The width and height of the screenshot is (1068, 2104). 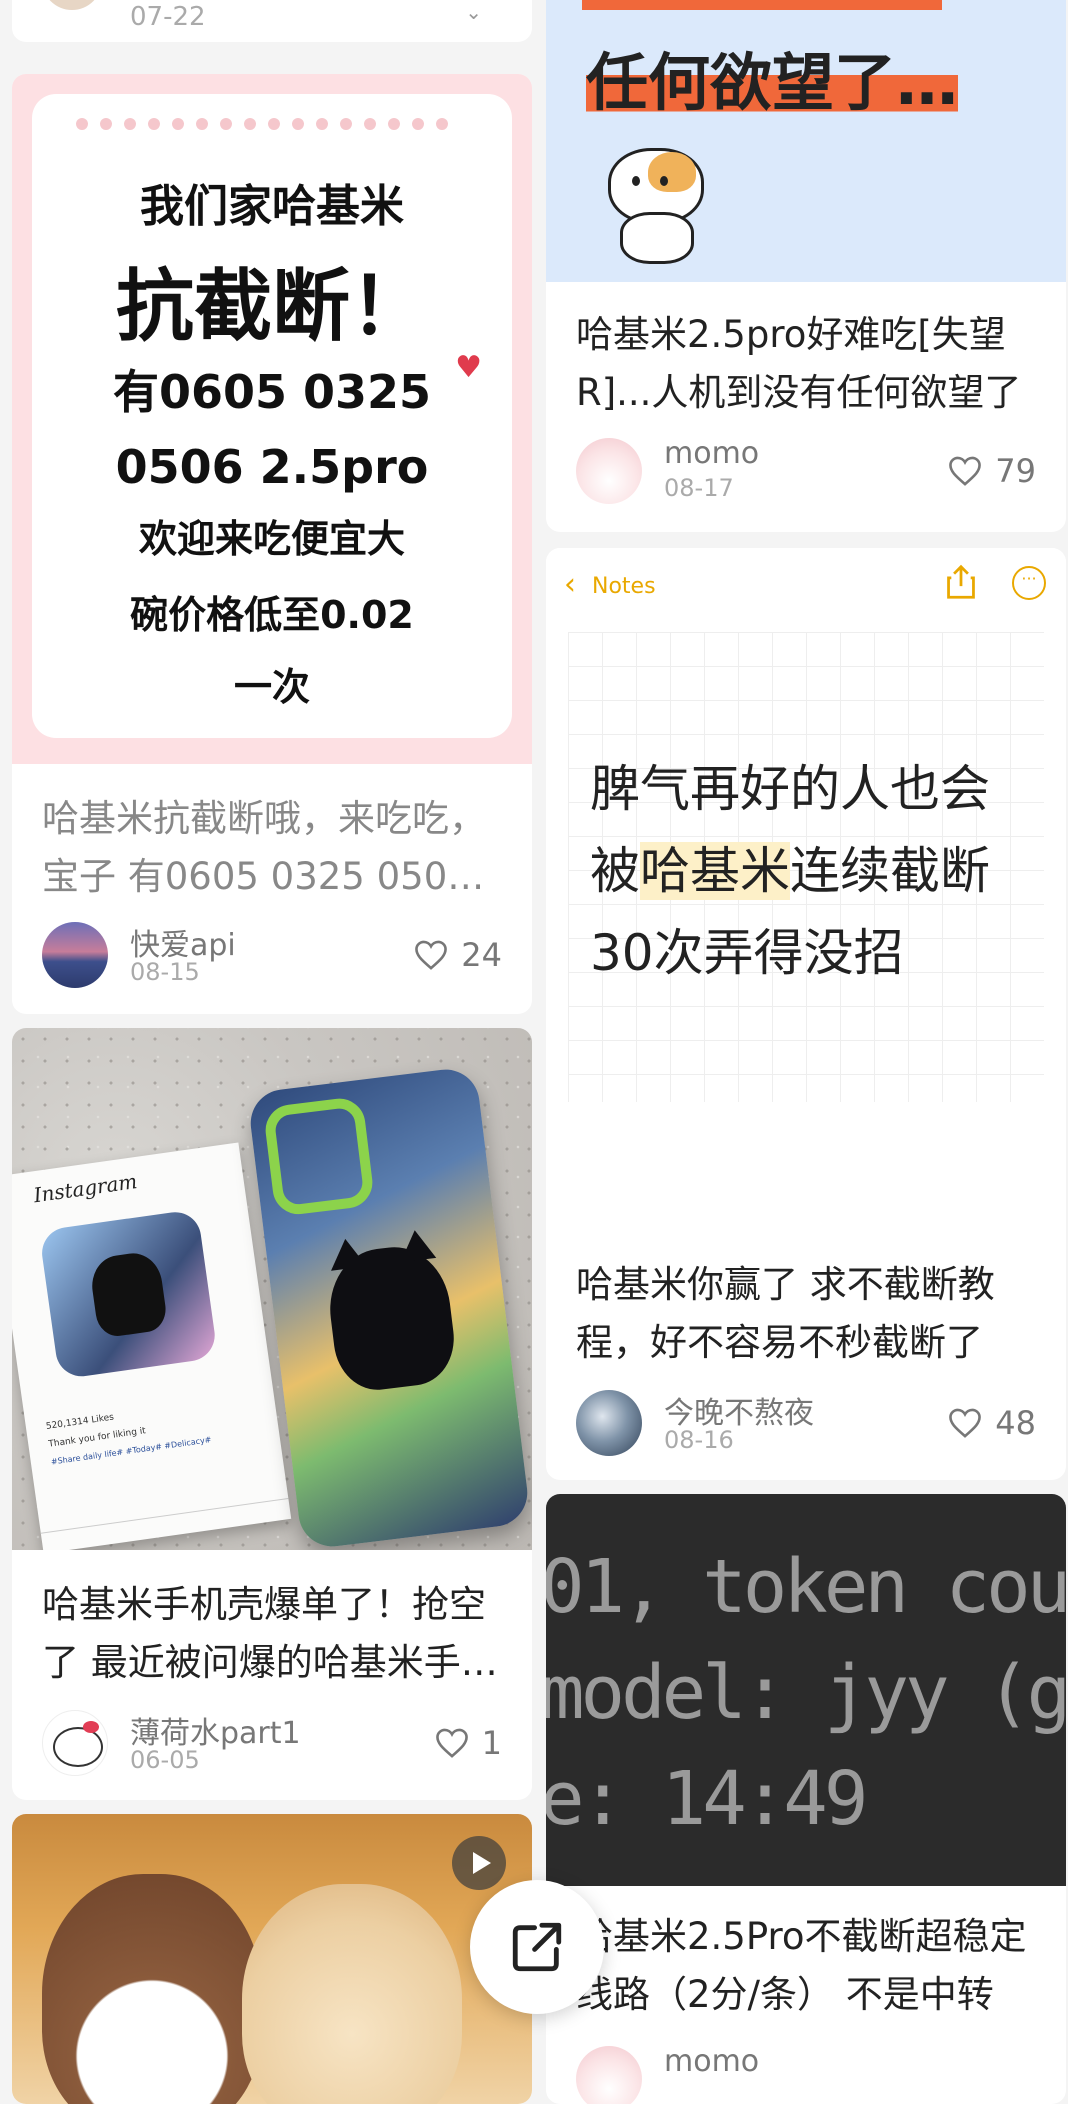 I want to click on post-meta: 今晚不熬夜 08-16 48, so click(x=806, y=1425).